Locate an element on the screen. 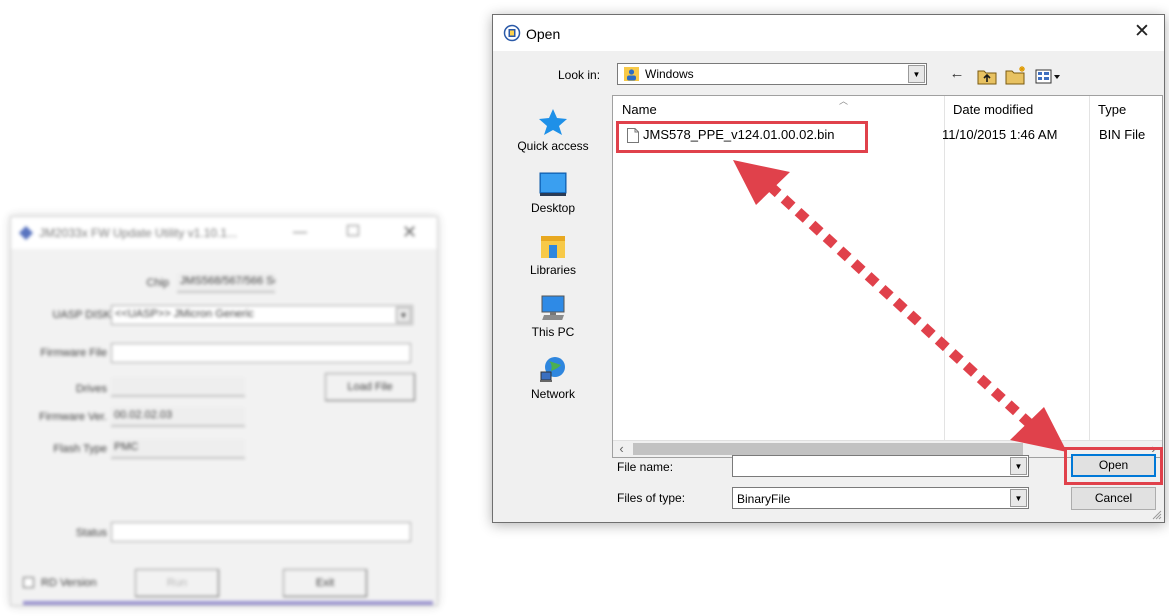 Image resolution: width=1169 pixels, height=616 pixels. drives-field is located at coordinates (178, 387).